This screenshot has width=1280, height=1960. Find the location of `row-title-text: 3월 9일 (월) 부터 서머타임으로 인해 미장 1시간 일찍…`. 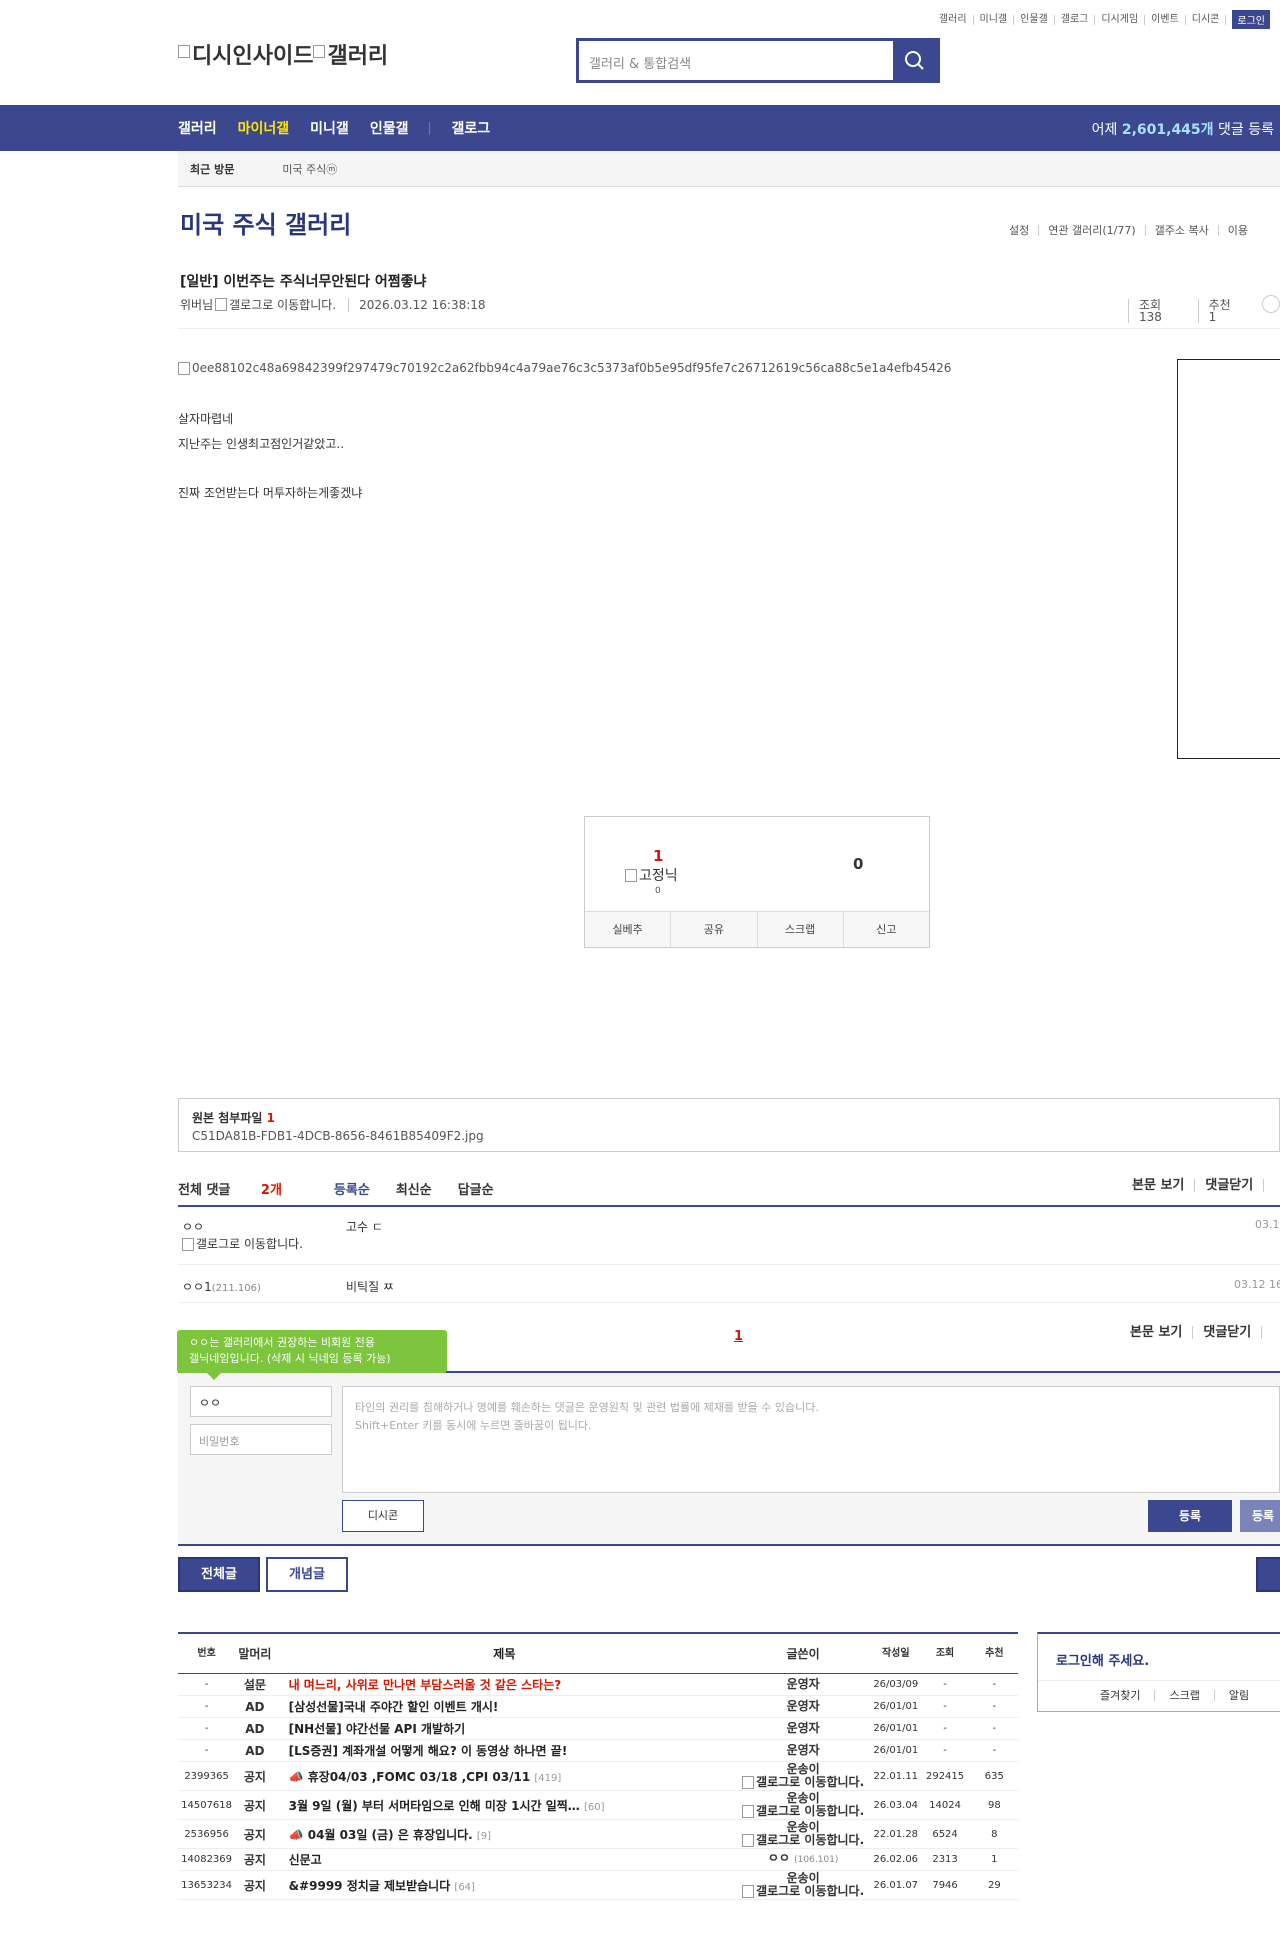

row-title-text: 3월 9일 (월) 부터 서머타임으로 인해 미장 1시간 일찍… is located at coordinates (434, 1806).